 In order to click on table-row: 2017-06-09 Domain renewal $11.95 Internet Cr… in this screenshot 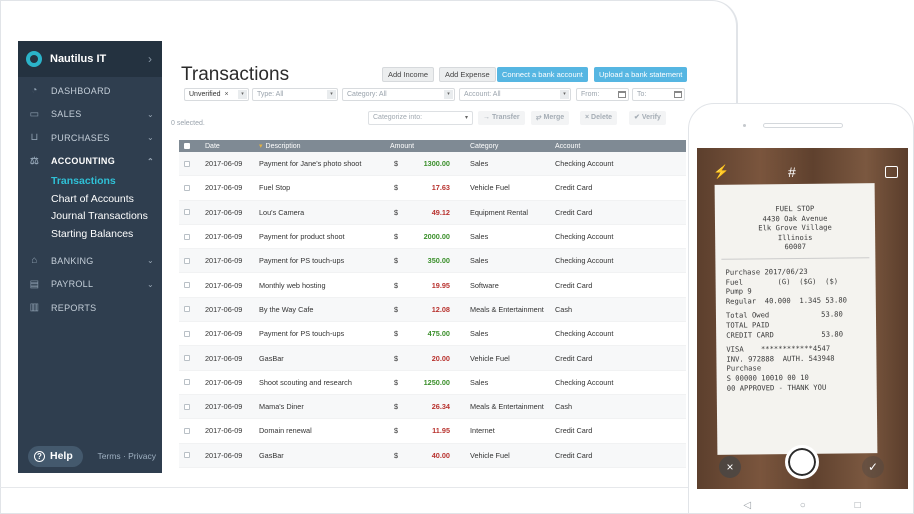, I will do `click(432, 431)`.